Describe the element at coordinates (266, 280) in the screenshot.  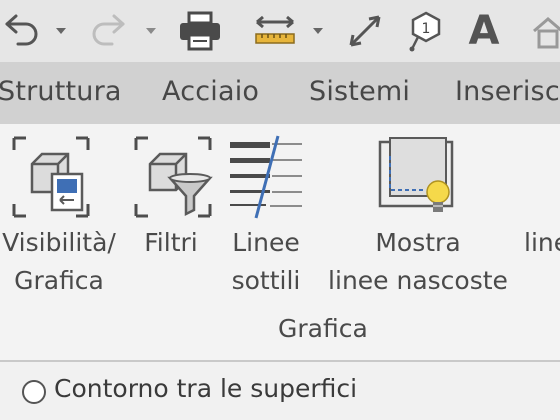
I see `thin-lines-label-line2: sottili` at that location.